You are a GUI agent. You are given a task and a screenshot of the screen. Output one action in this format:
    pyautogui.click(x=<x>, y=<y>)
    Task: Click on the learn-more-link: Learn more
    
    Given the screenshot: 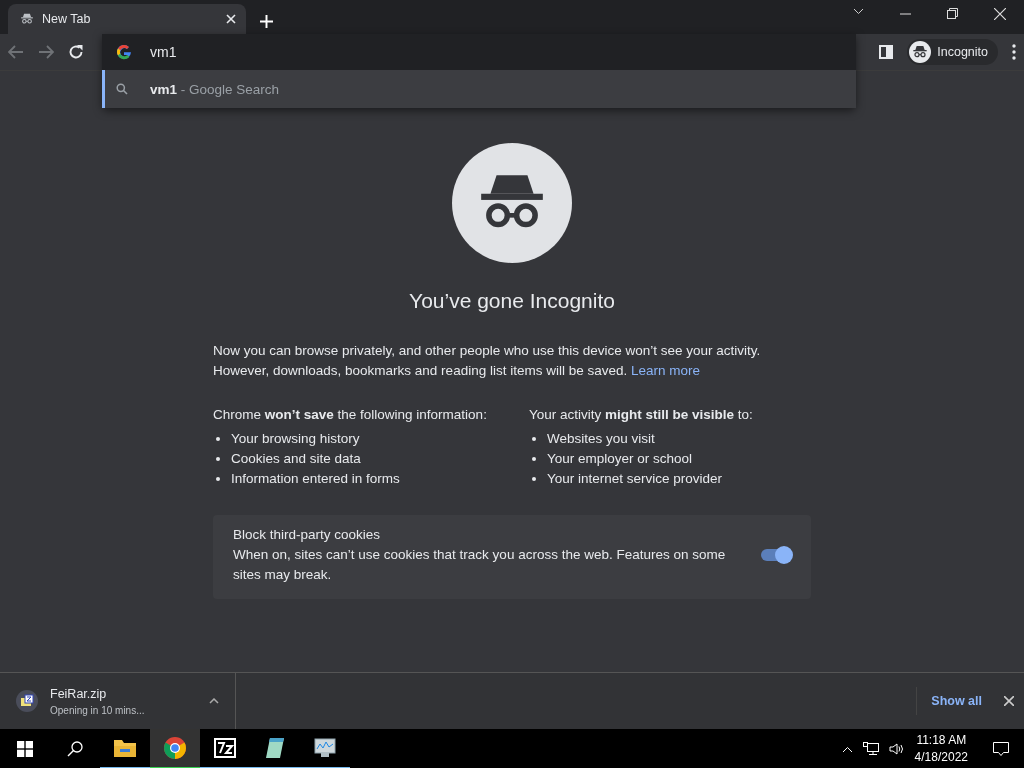 What is the action you would take?
    pyautogui.click(x=665, y=370)
    